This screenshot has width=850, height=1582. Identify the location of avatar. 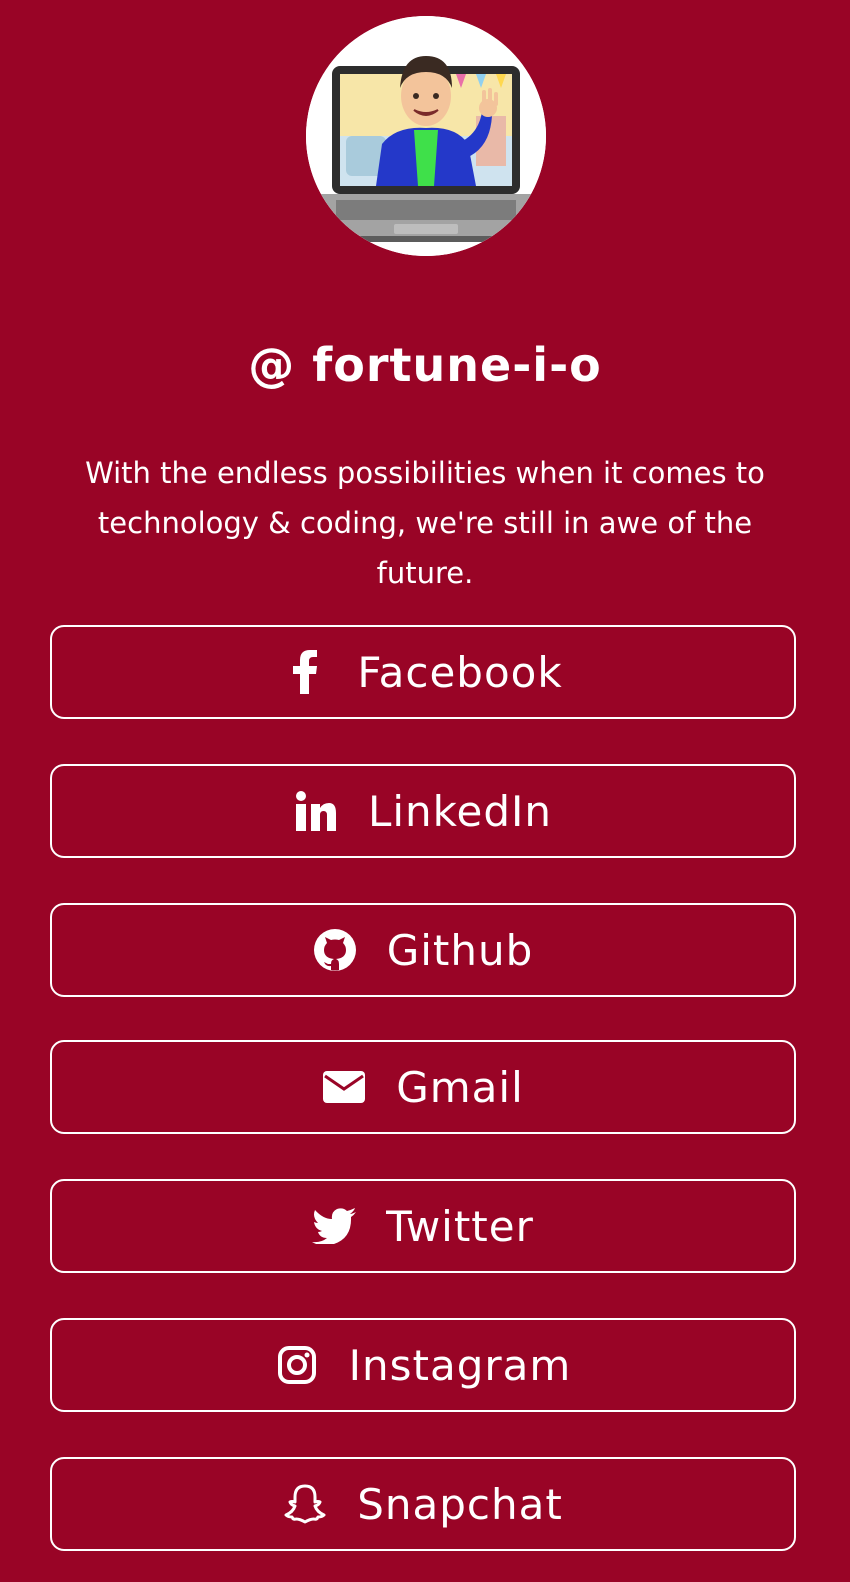
(426, 136).